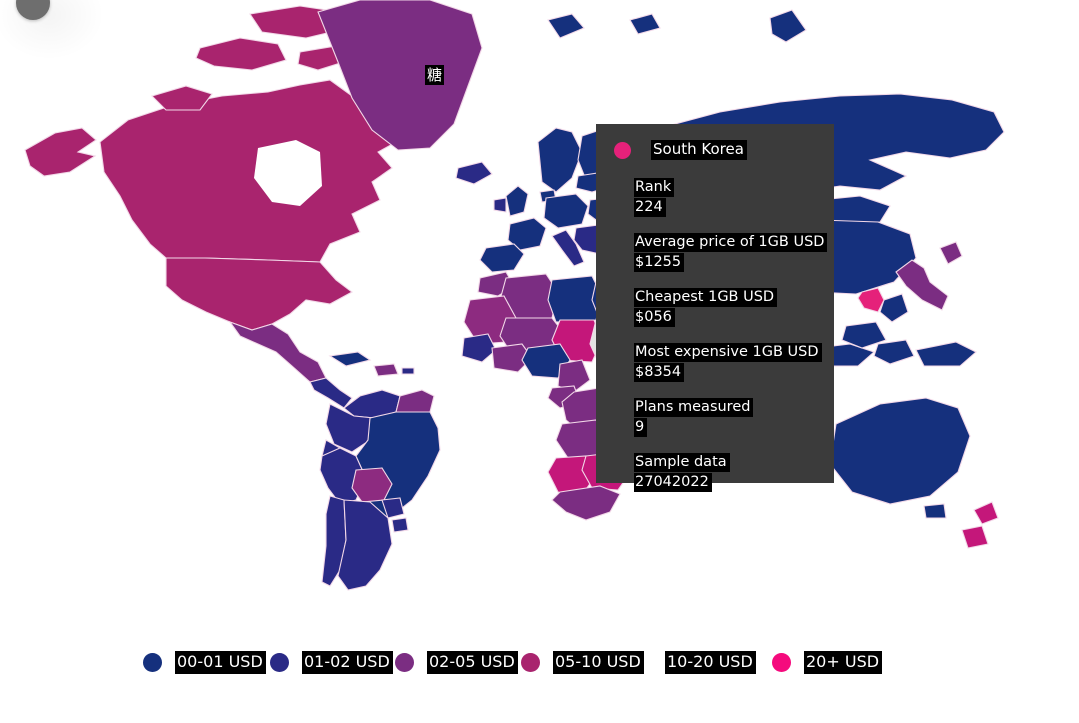 This screenshot has width=1079, height=723. Describe the element at coordinates (386, 370) in the screenshot. I see `country-hispaniola` at that location.